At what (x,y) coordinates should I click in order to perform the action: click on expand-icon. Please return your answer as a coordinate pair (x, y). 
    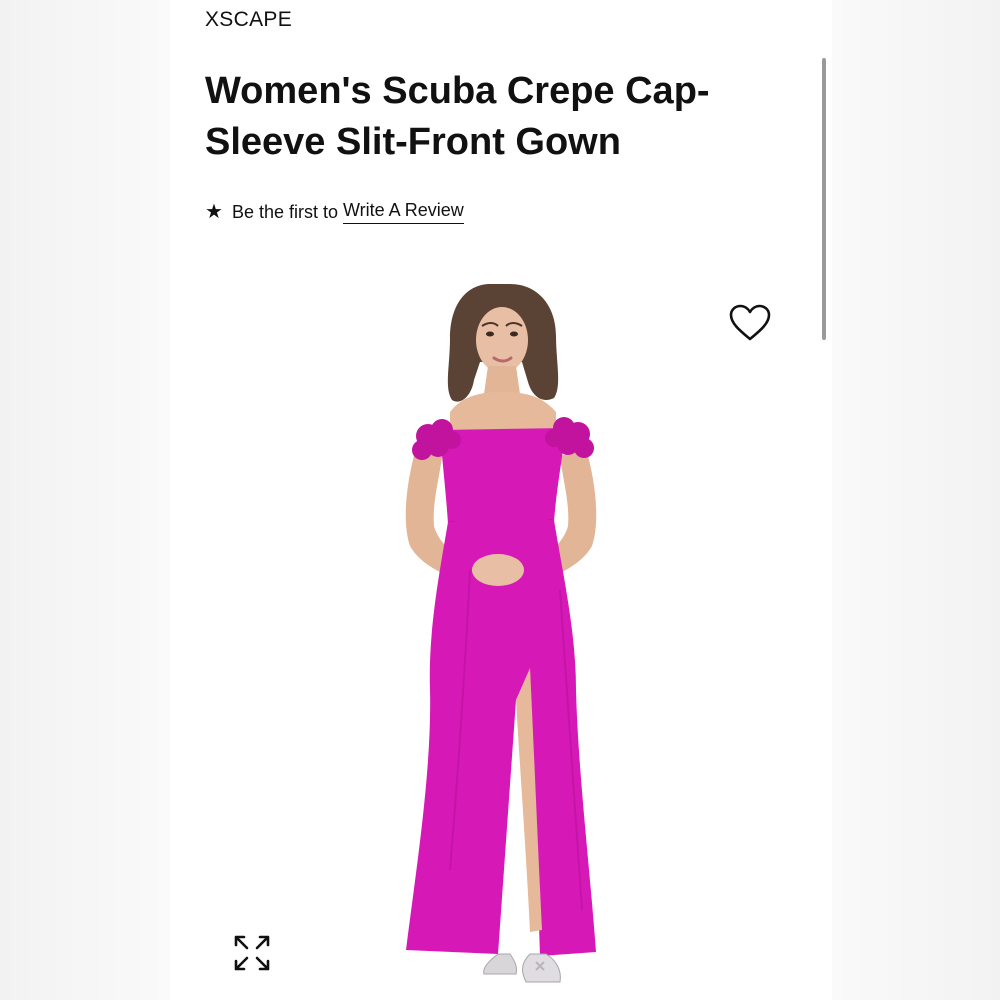
    Looking at the image, I should click on (252, 953).